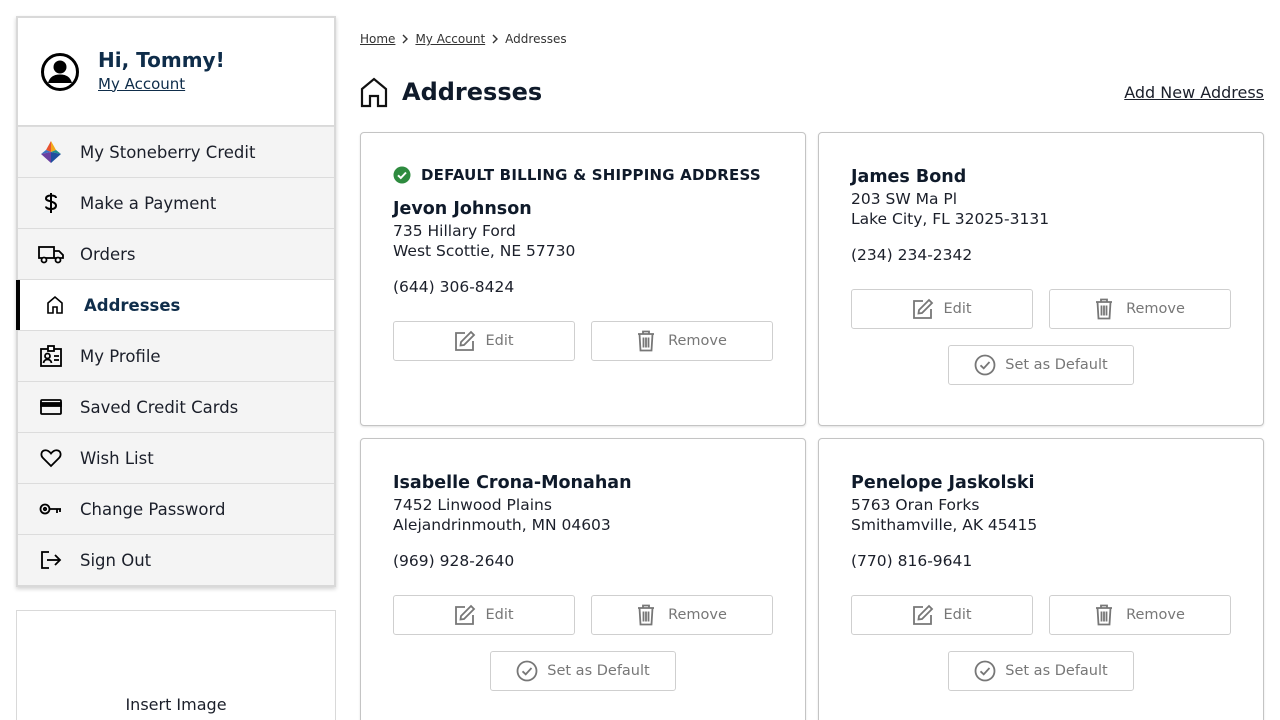  I want to click on page-header: Addresses Add New Address, so click(812, 92).